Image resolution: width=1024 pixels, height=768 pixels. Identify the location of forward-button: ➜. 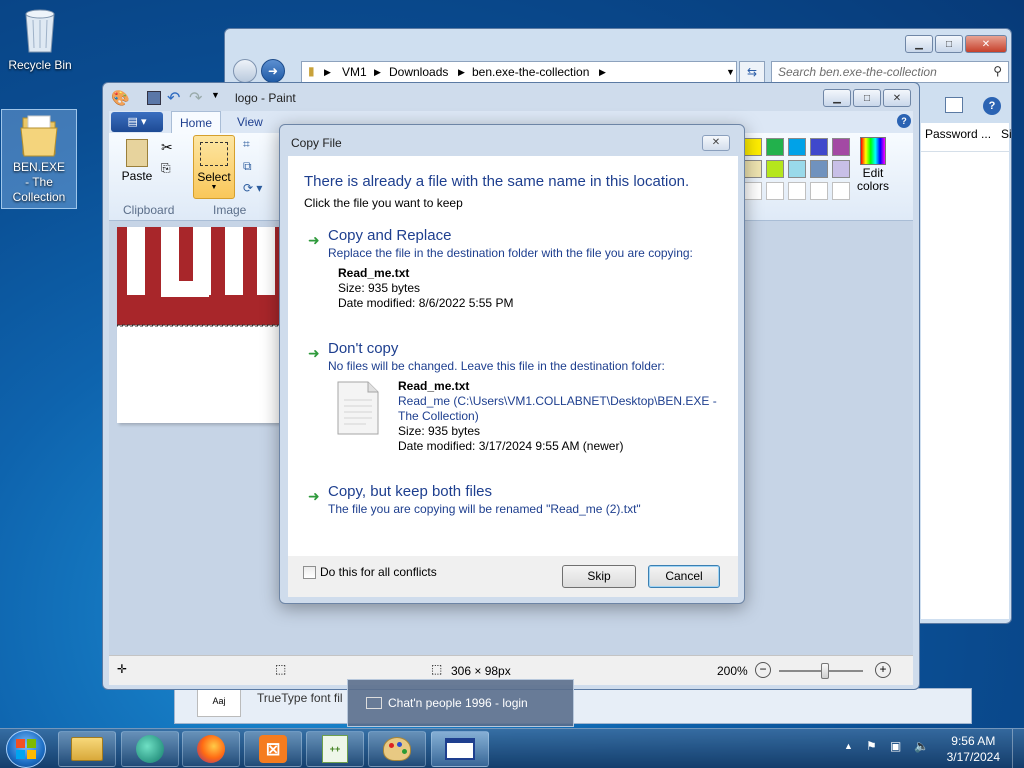
(273, 71).